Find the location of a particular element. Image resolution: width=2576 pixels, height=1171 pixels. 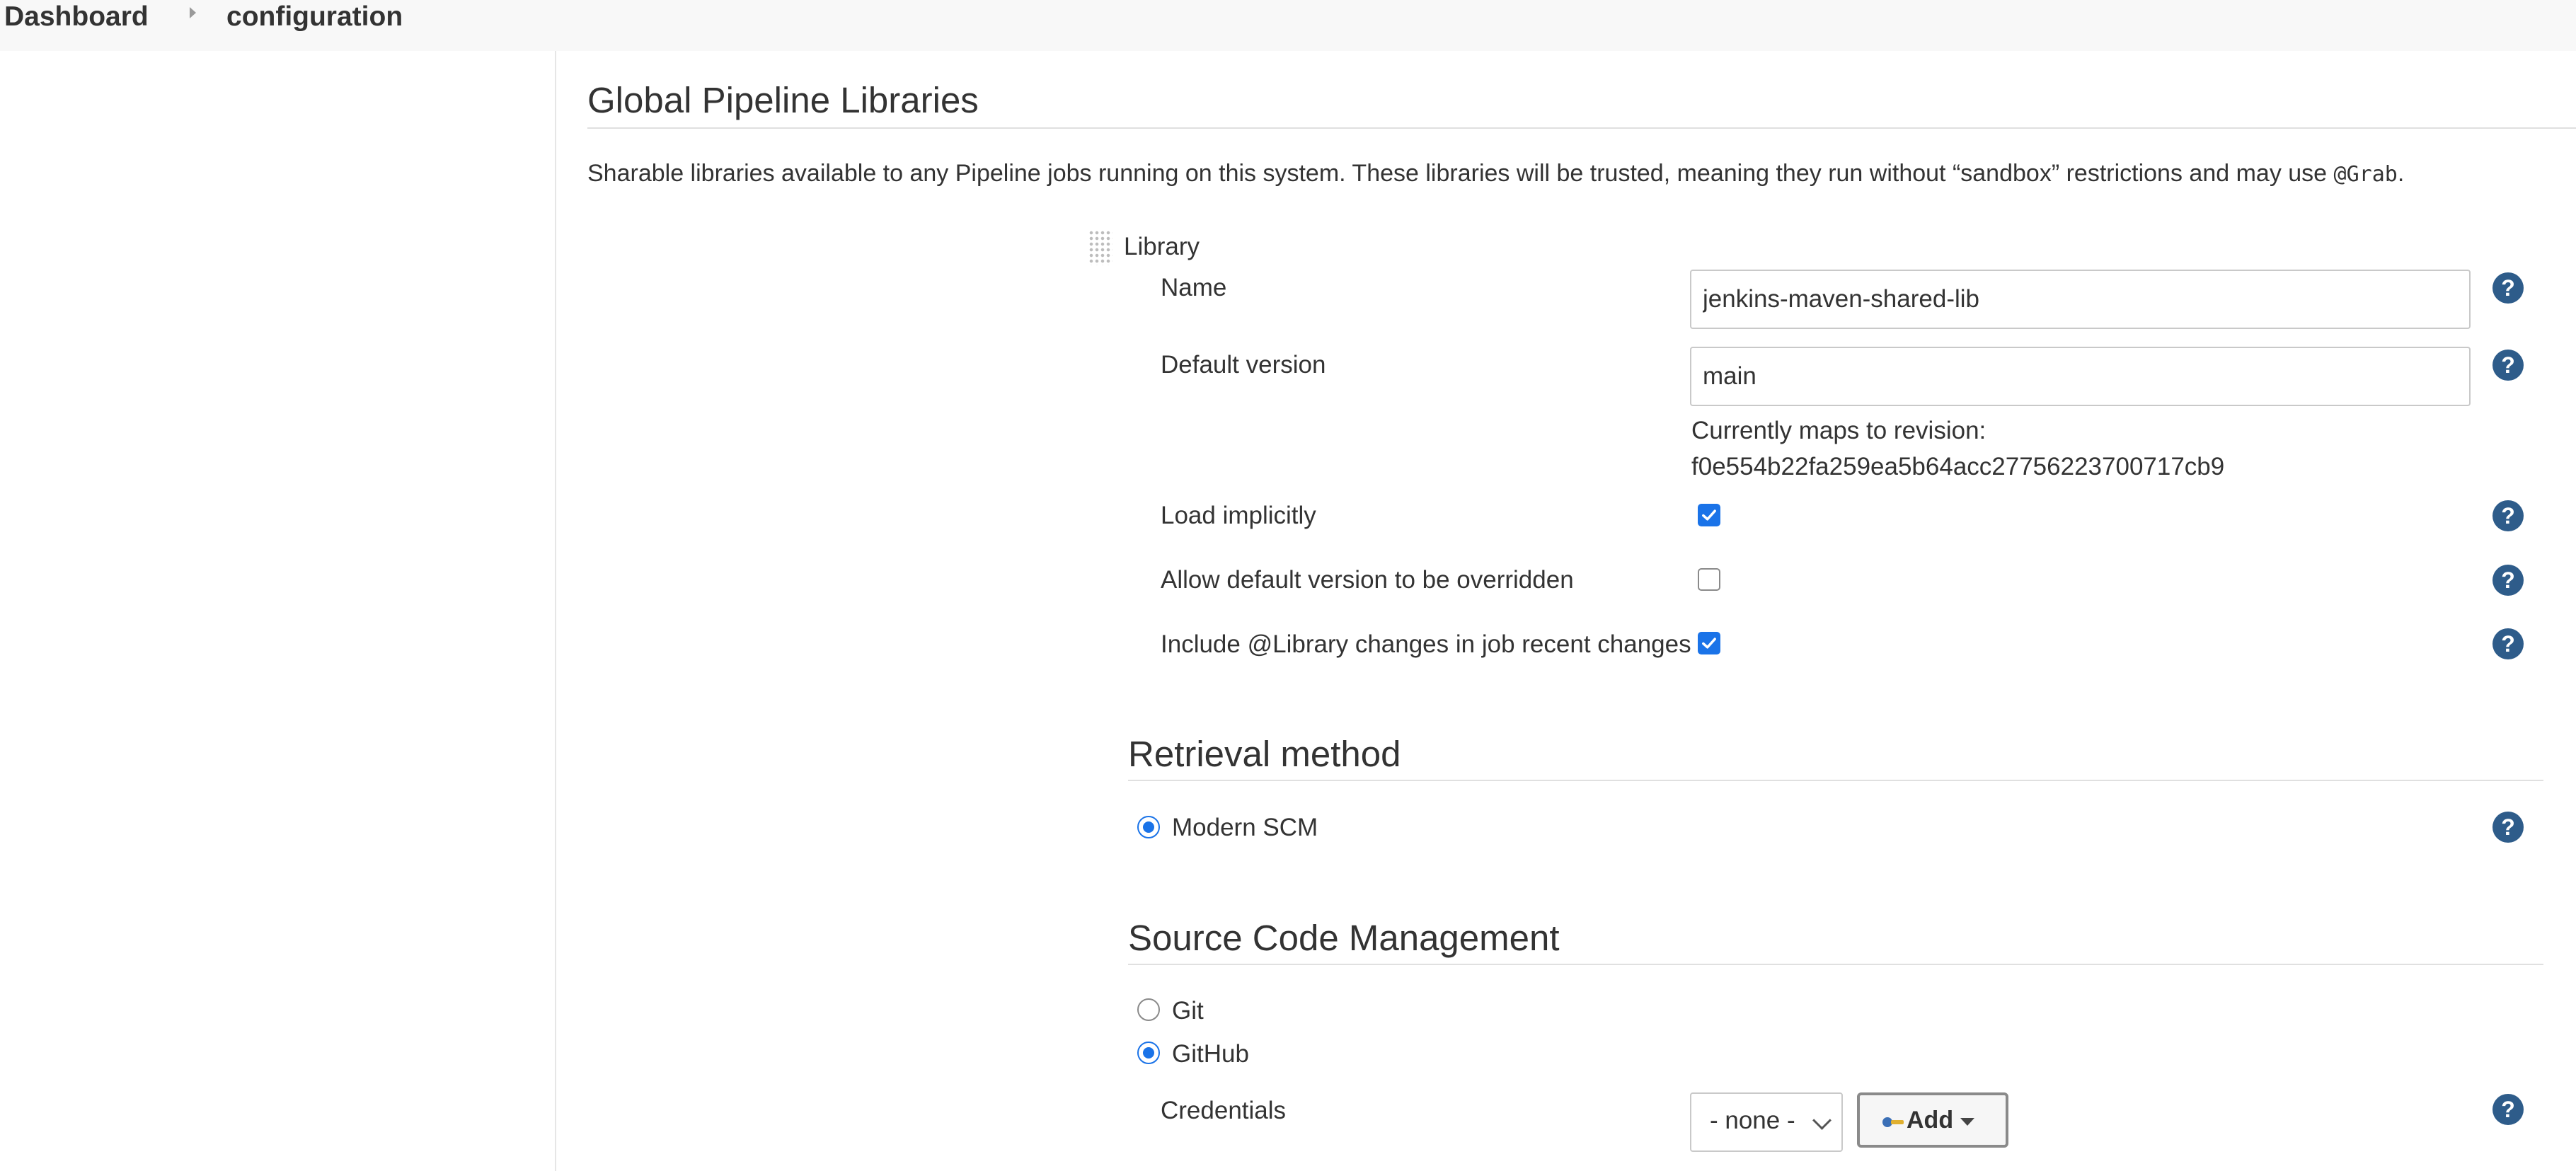

section-description-end: . is located at coordinates (2401, 173).